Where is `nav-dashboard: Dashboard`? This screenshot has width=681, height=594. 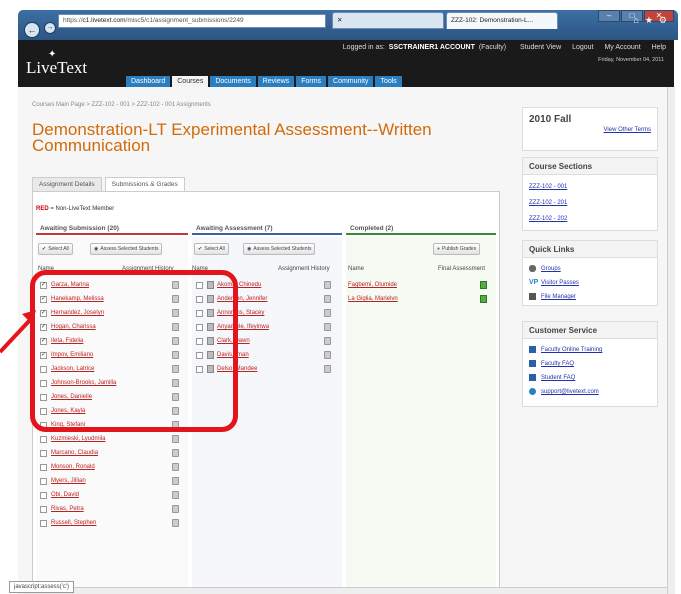 nav-dashboard: Dashboard is located at coordinates (148, 81).